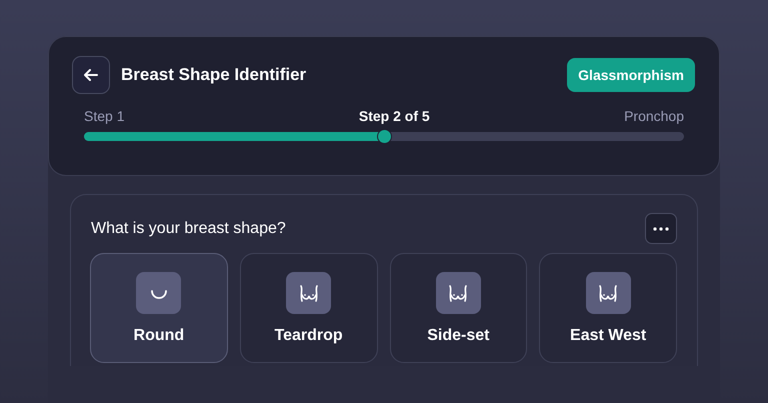  I want to click on style-badge: Glassmorphism, so click(631, 75).